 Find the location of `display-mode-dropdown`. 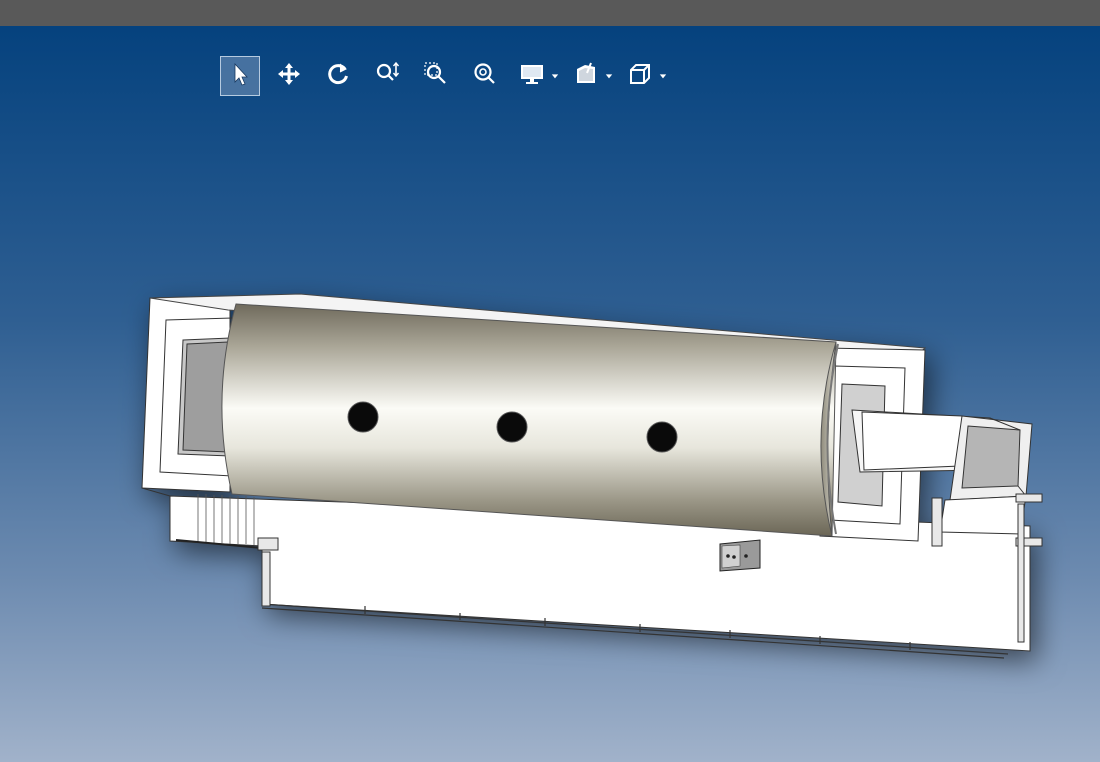

display-mode-dropdown is located at coordinates (537, 76).